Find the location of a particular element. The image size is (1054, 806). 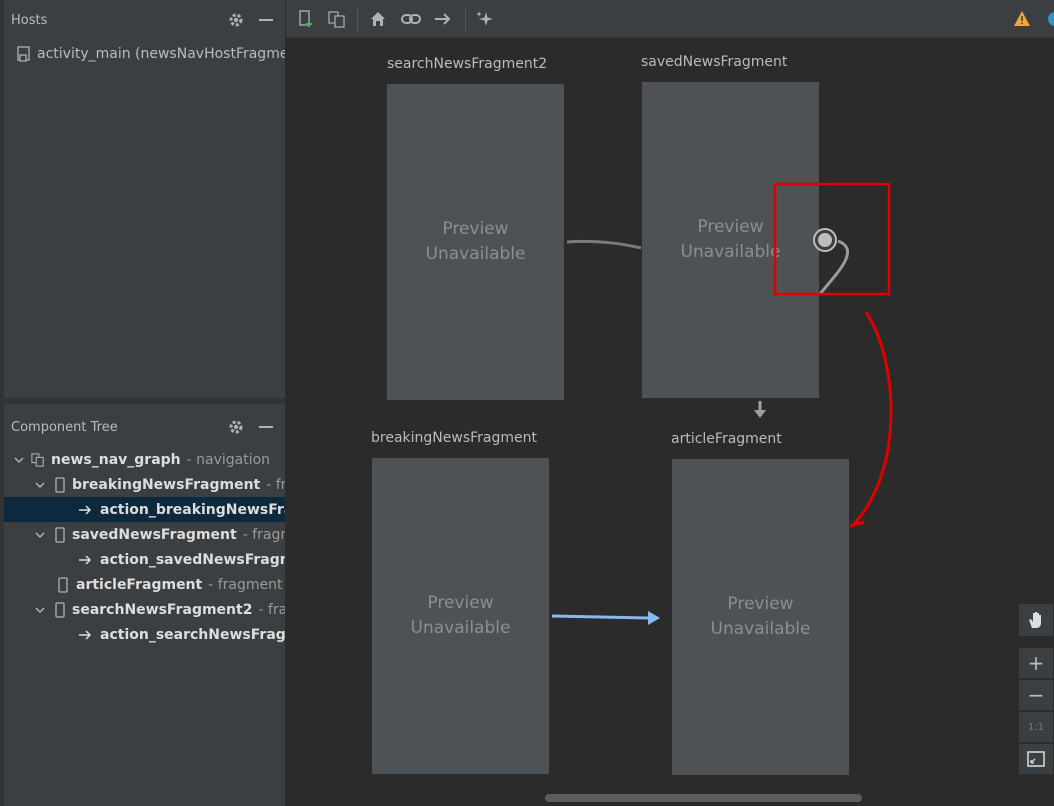

tree-item-name: news_nav_graph is located at coordinates (116, 459).